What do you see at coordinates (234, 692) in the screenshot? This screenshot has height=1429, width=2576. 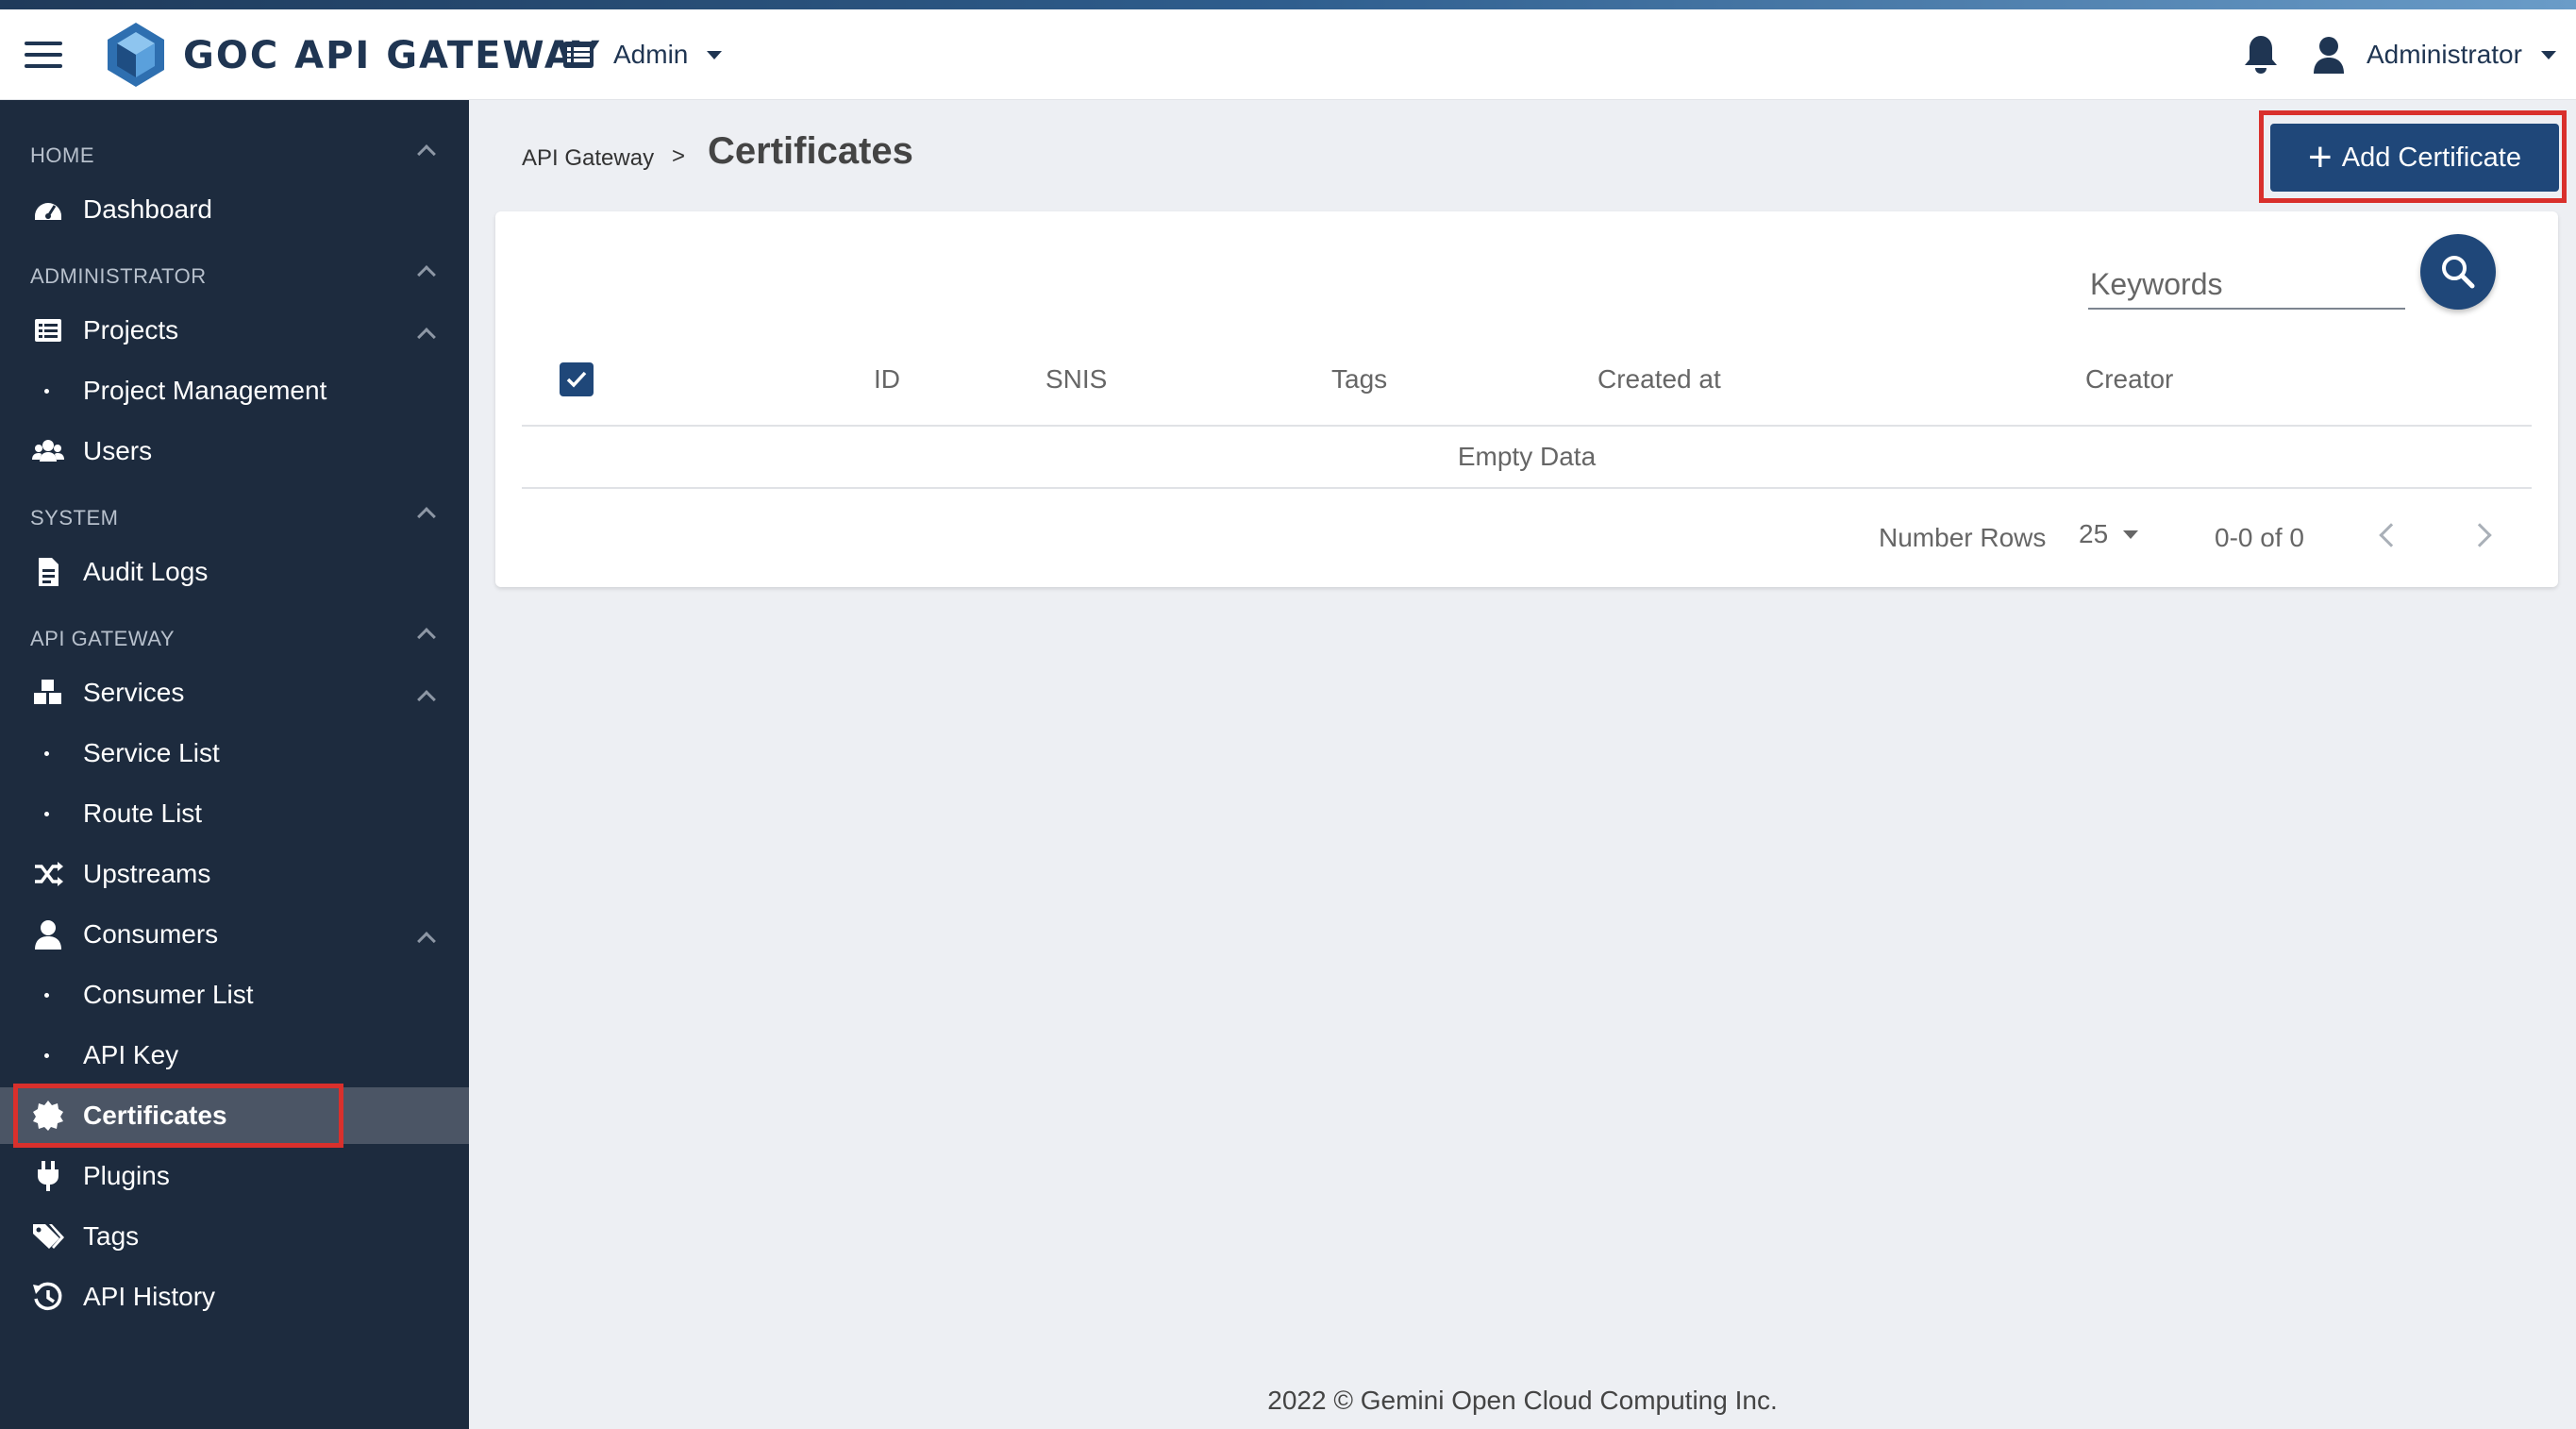 I see `sidebar-item-services: Services` at bounding box center [234, 692].